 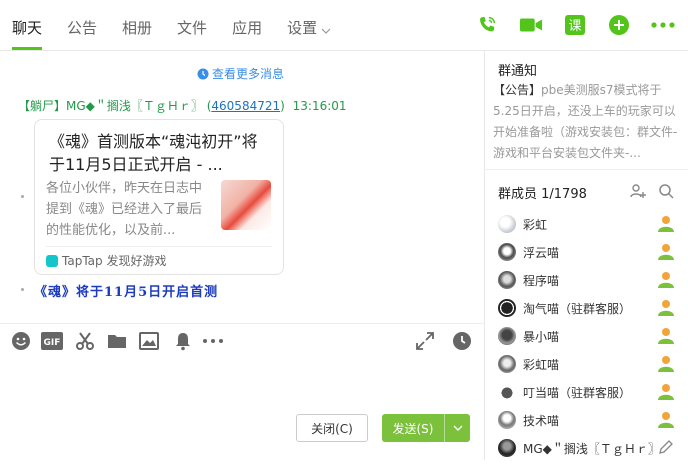 I want to click on top-actions: 课, so click(x=566, y=25).